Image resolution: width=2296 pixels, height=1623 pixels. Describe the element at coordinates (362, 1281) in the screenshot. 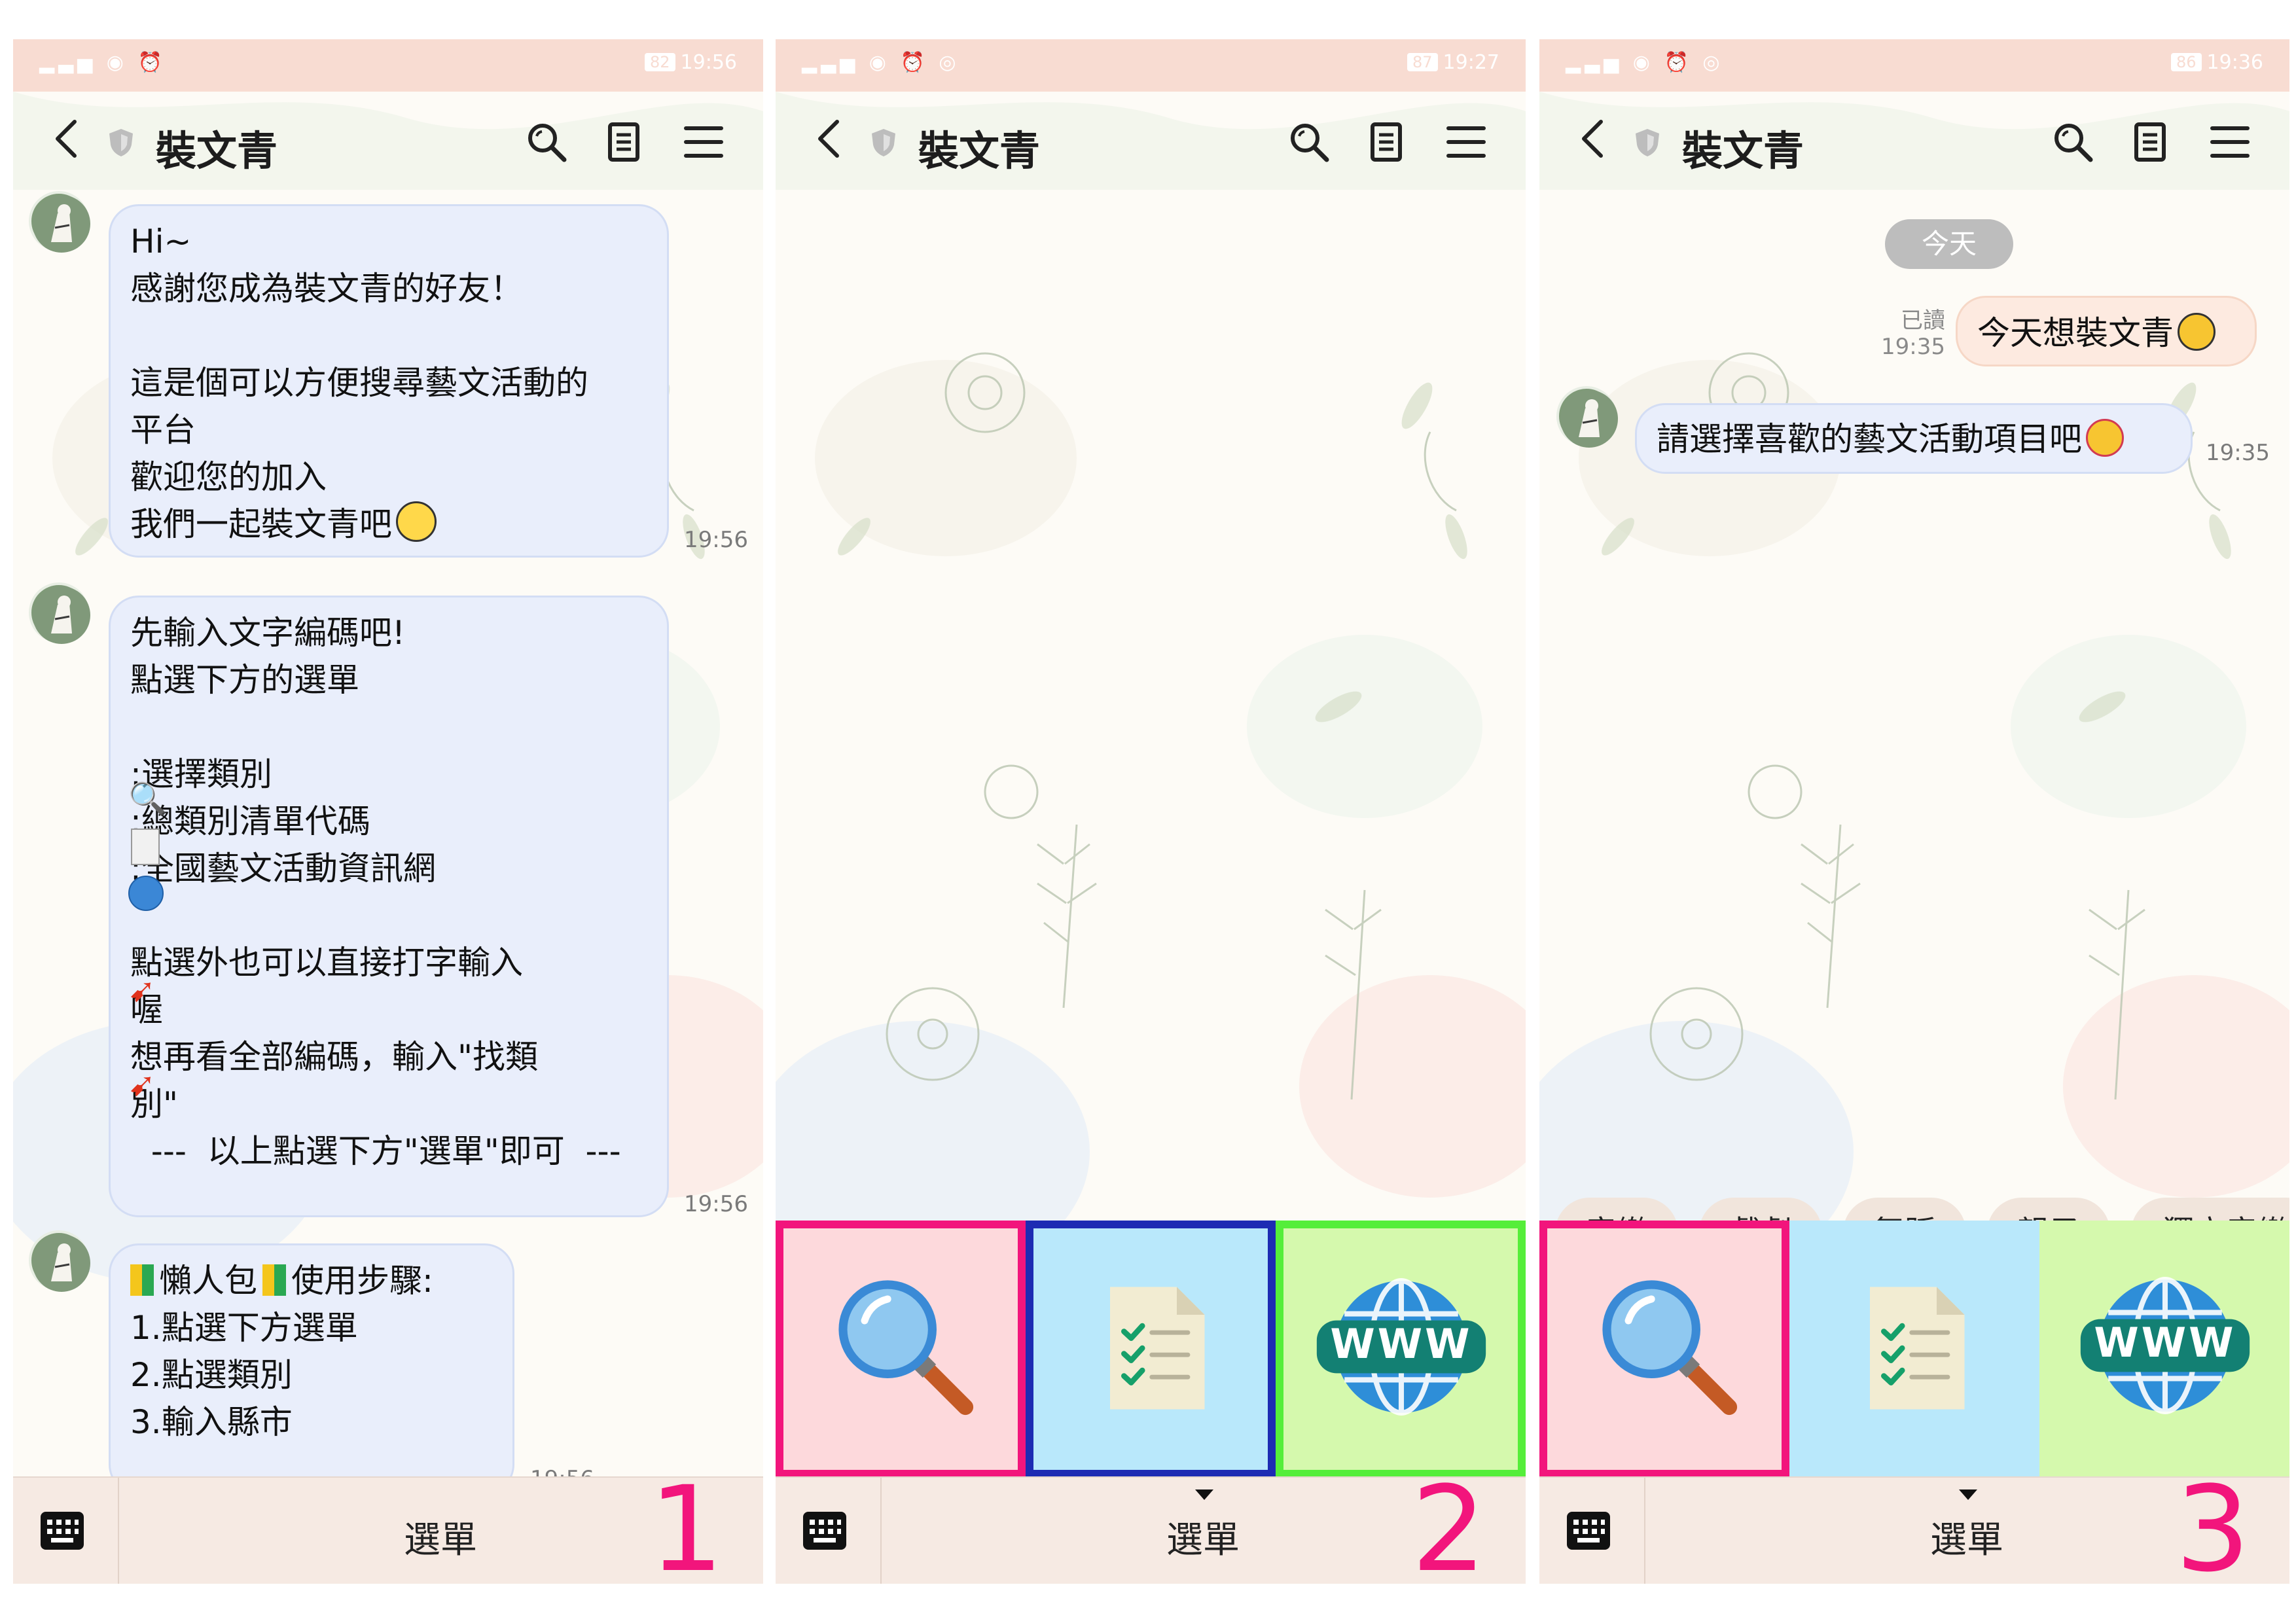

I see `message-title-suffix: 使用步驟:` at that location.